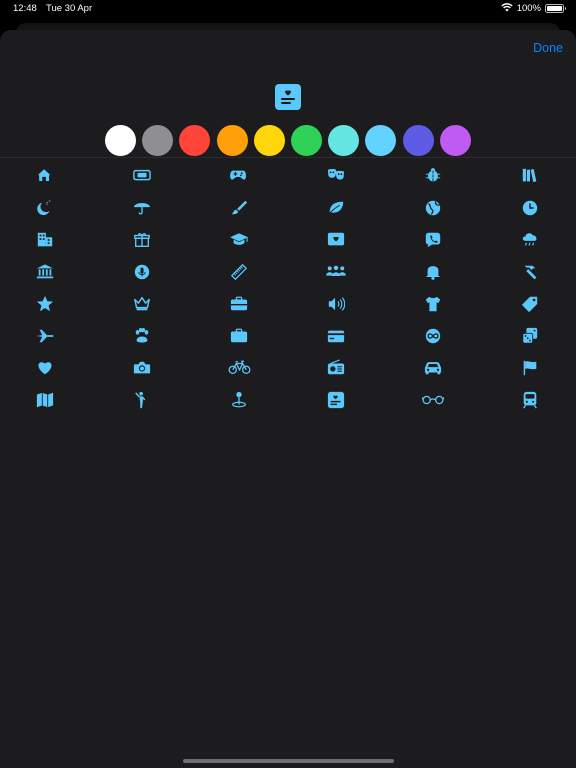 The height and width of the screenshot is (768, 576). I want to click on moon-zzz-icon: zz, so click(44, 207).